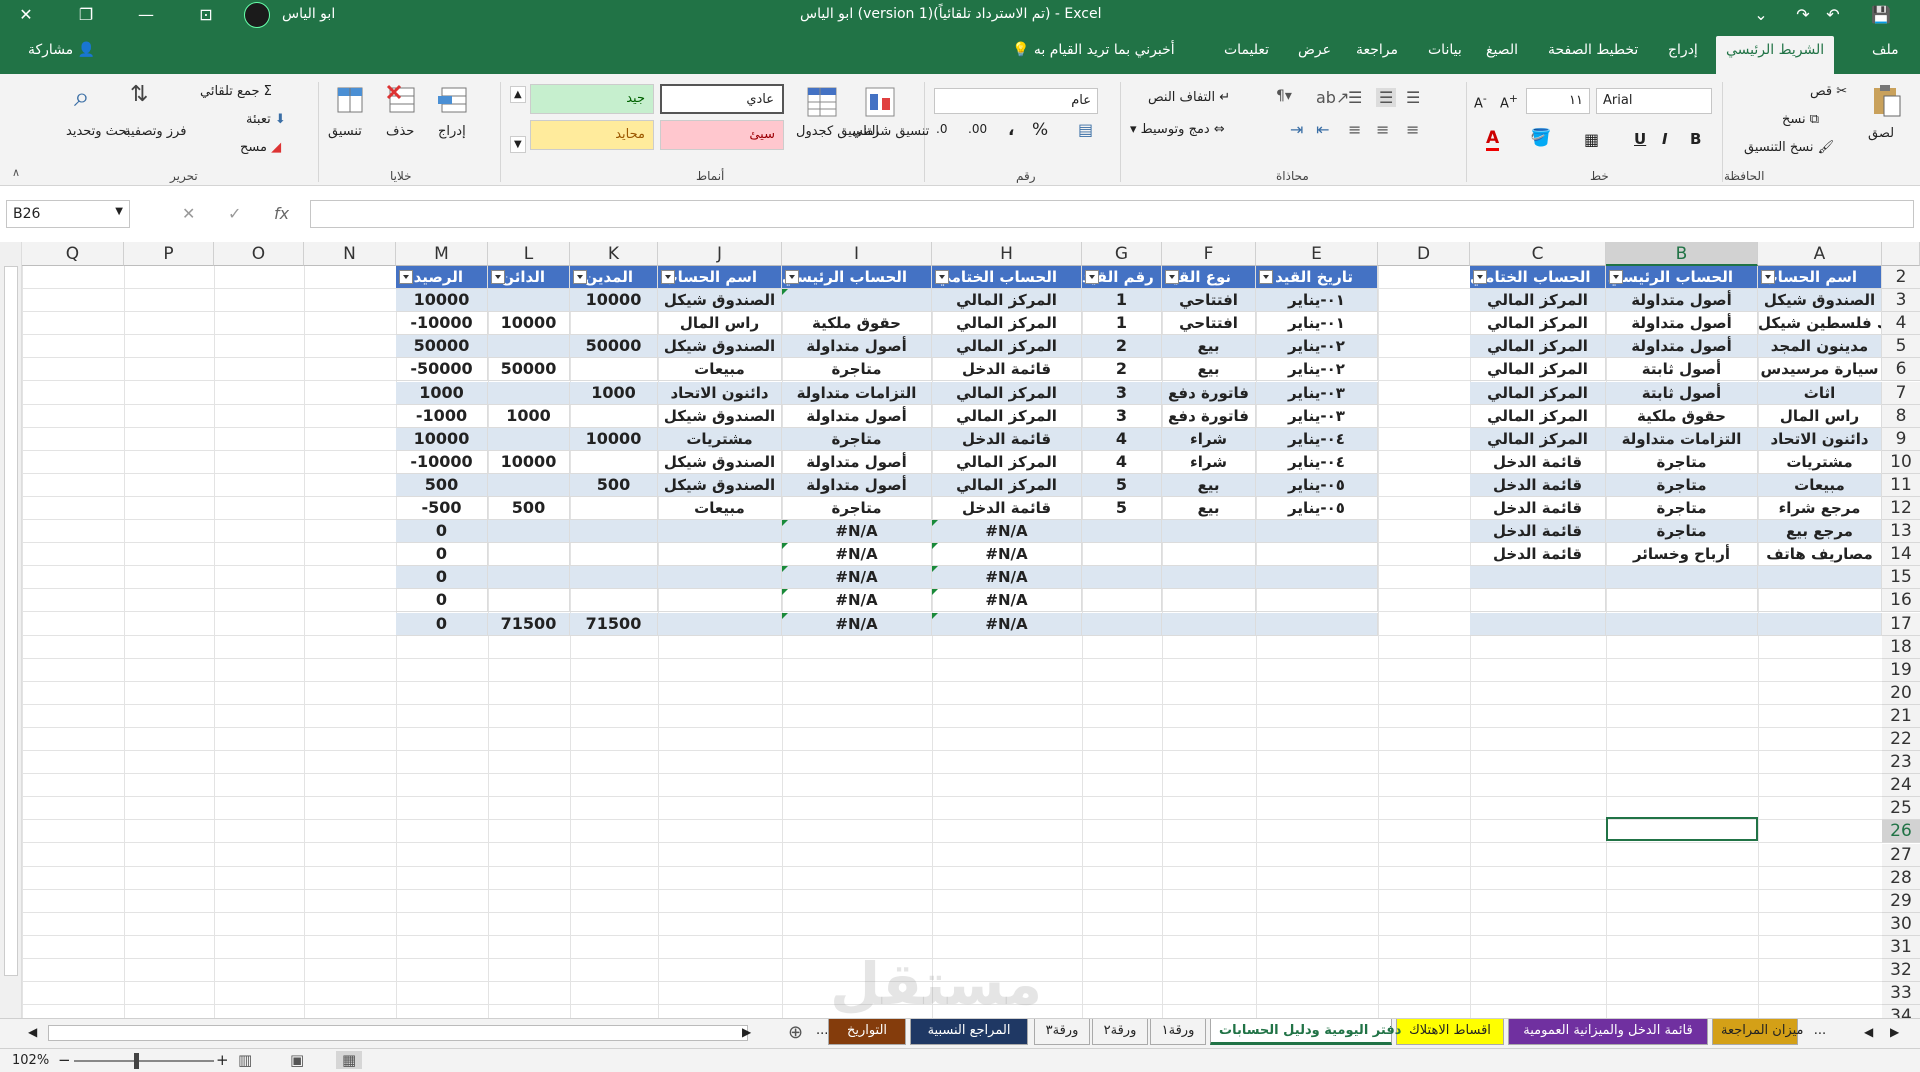 This screenshot has height=1072, width=1920. What do you see at coordinates (1122, 370) in the screenshot?
I see `table-cell: 2` at bounding box center [1122, 370].